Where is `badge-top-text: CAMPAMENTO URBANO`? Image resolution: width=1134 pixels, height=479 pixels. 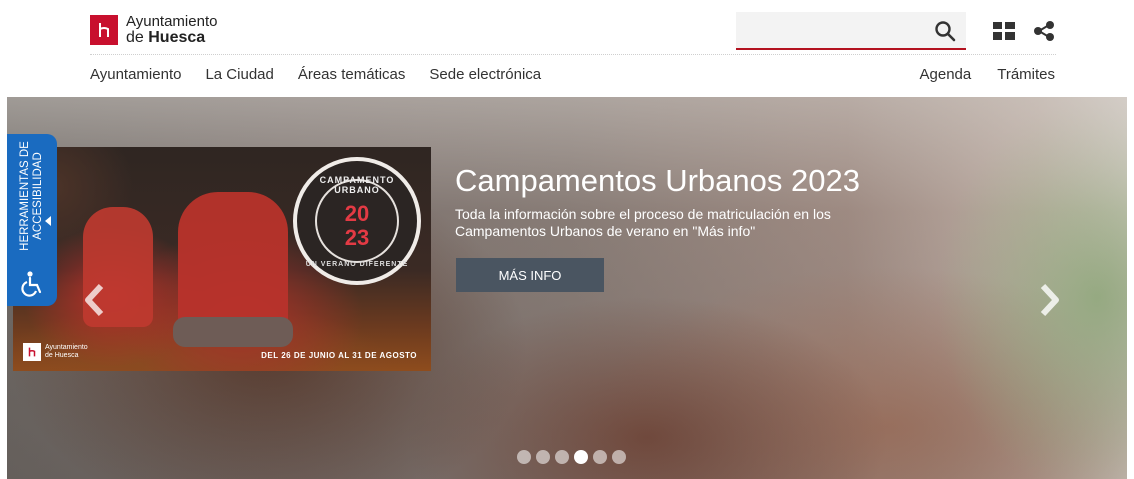 badge-top-text: CAMPAMENTO URBANO is located at coordinates (357, 185).